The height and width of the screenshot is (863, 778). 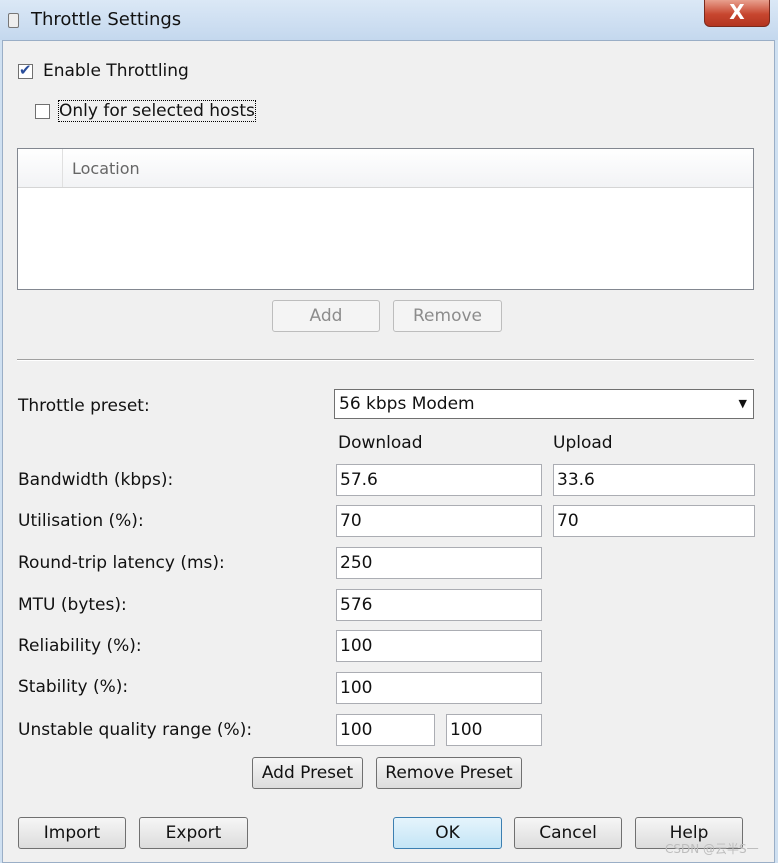 What do you see at coordinates (135, 730) in the screenshot?
I see `unstable-range-label: Unstable quality range (%):` at bounding box center [135, 730].